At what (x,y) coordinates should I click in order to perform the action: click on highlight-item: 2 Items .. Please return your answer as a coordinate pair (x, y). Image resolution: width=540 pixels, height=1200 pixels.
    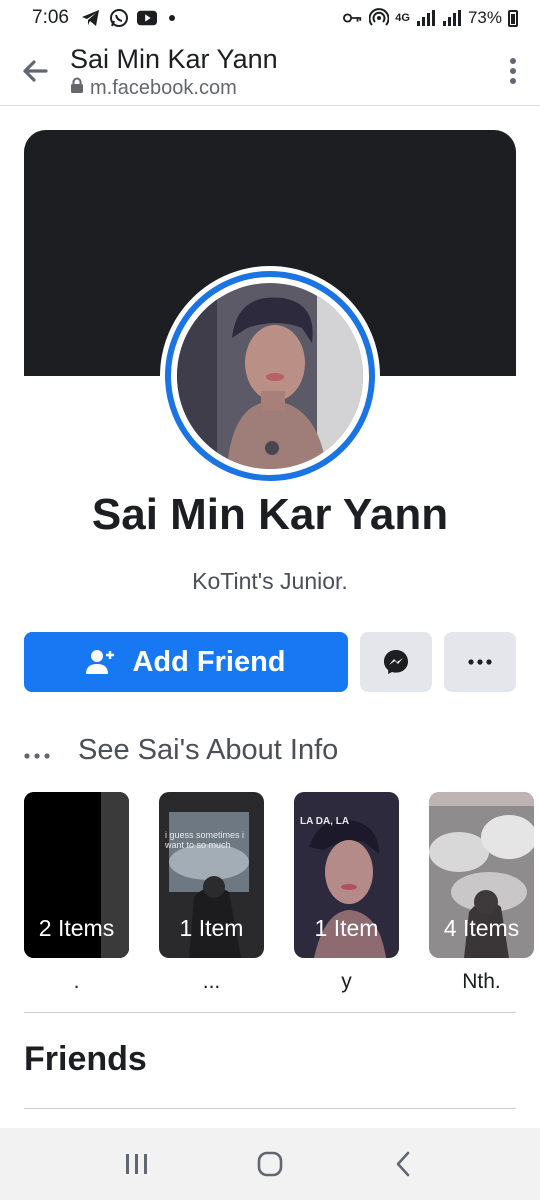
    Looking at the image, I should click on (76, 894).